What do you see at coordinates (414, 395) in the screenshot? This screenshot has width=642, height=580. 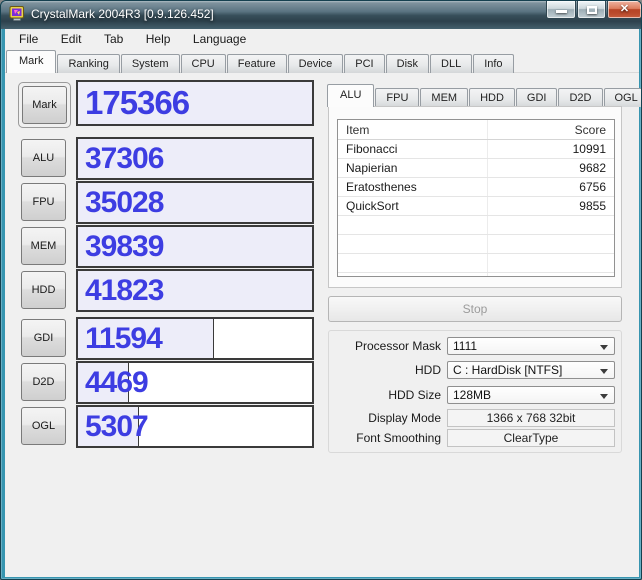 I see `hdd-size-label: HDD Size` at bounding box center [414, 395].